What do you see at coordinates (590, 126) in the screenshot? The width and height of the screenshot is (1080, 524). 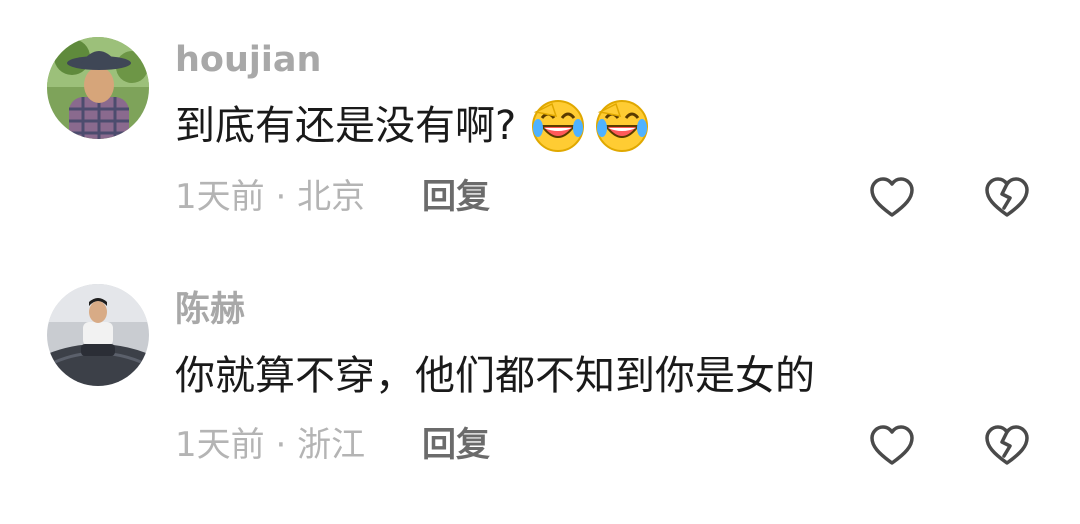 I see `emoji-group` at bounding box center [590, 126].